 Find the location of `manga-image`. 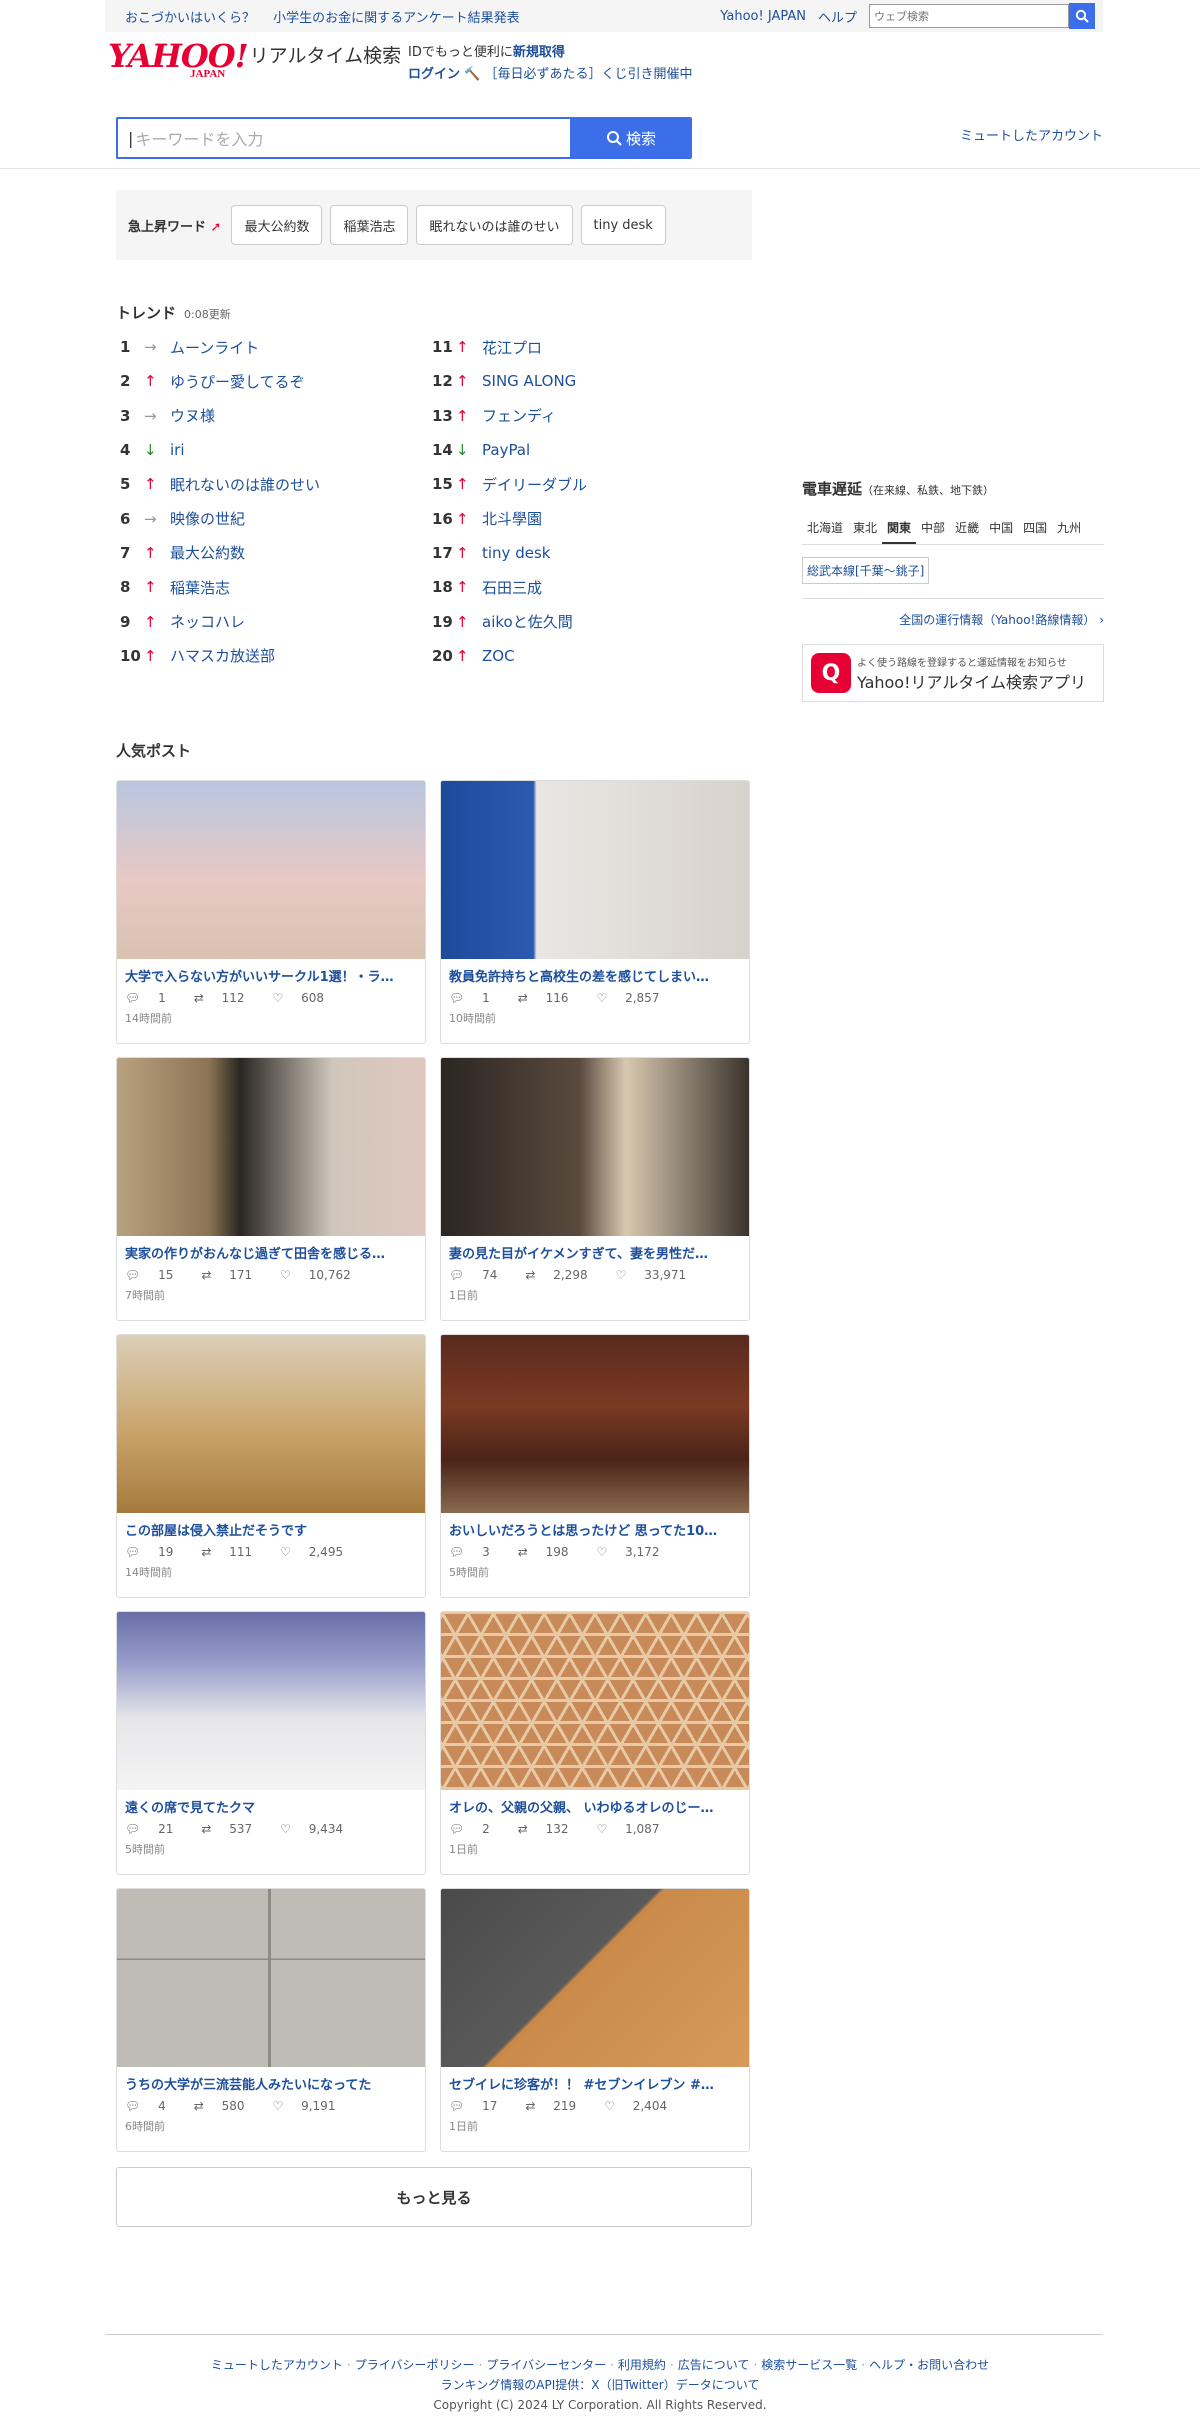

manga-image is located at coordinates (271, 1701).